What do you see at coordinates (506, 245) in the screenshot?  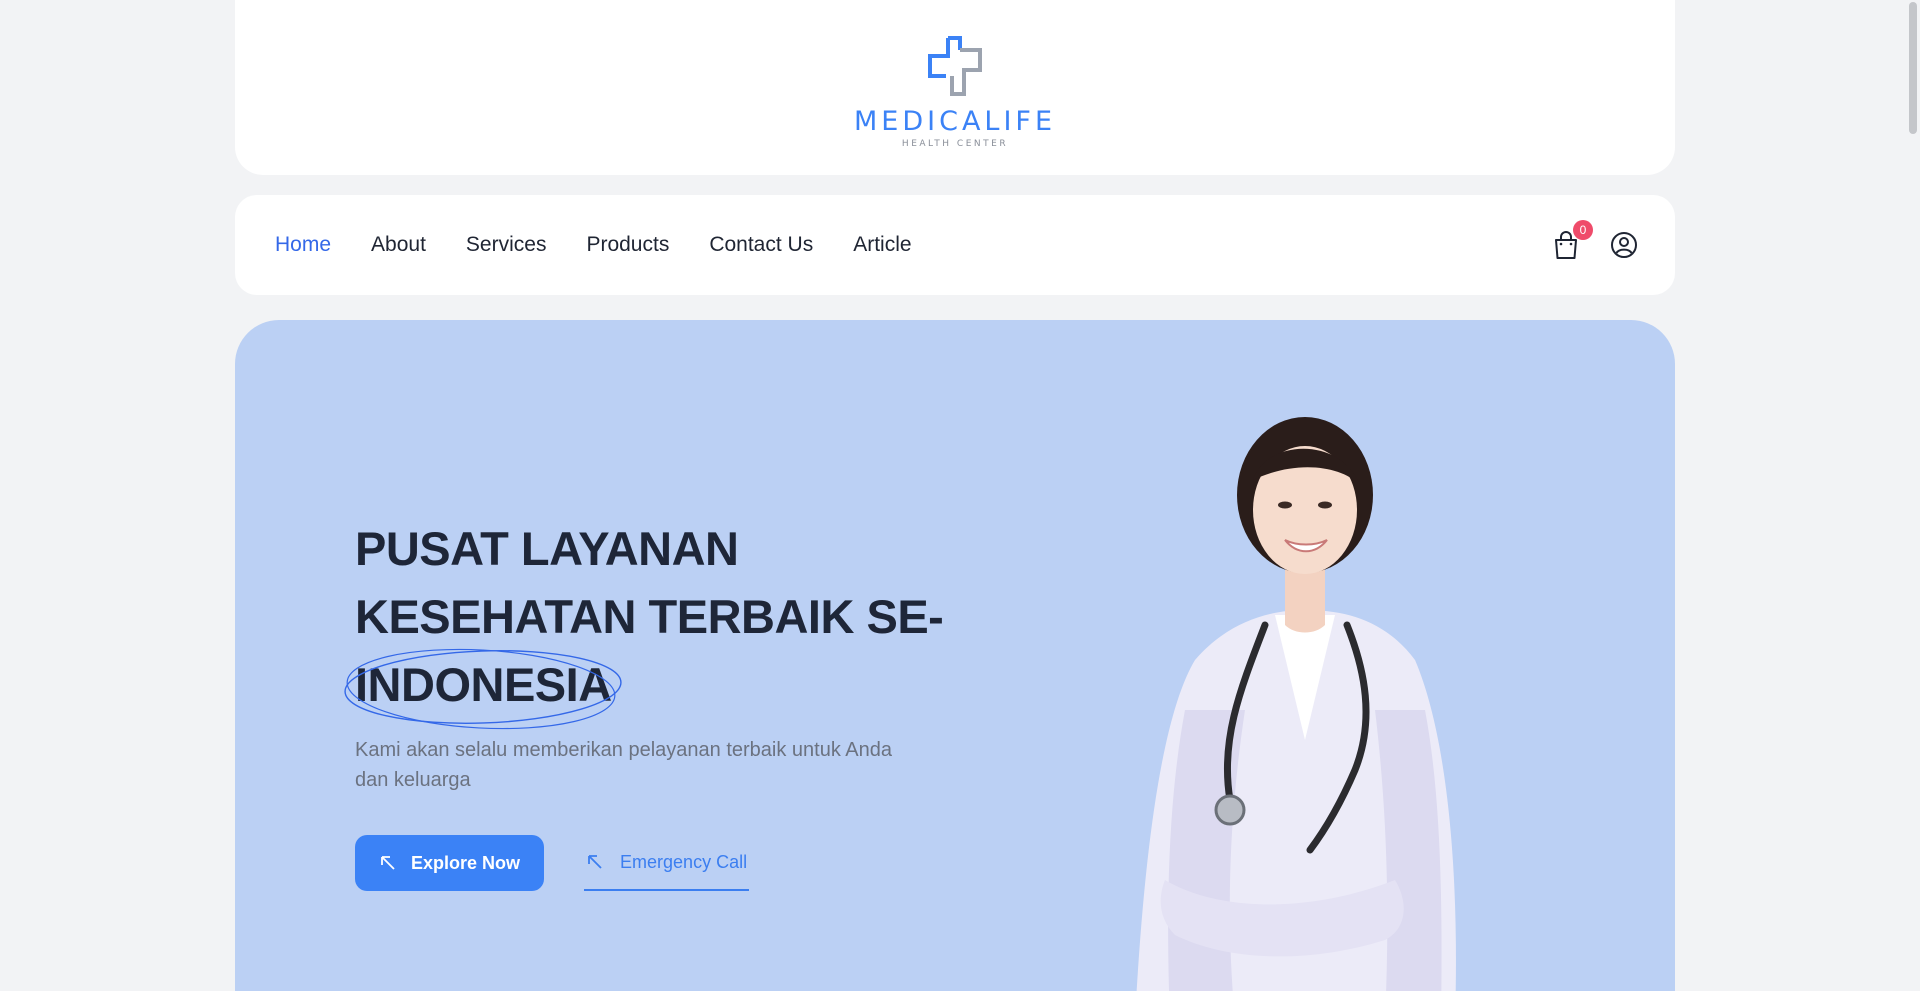 I see `nav-item-services: Services` at bounding box center [506, 245].